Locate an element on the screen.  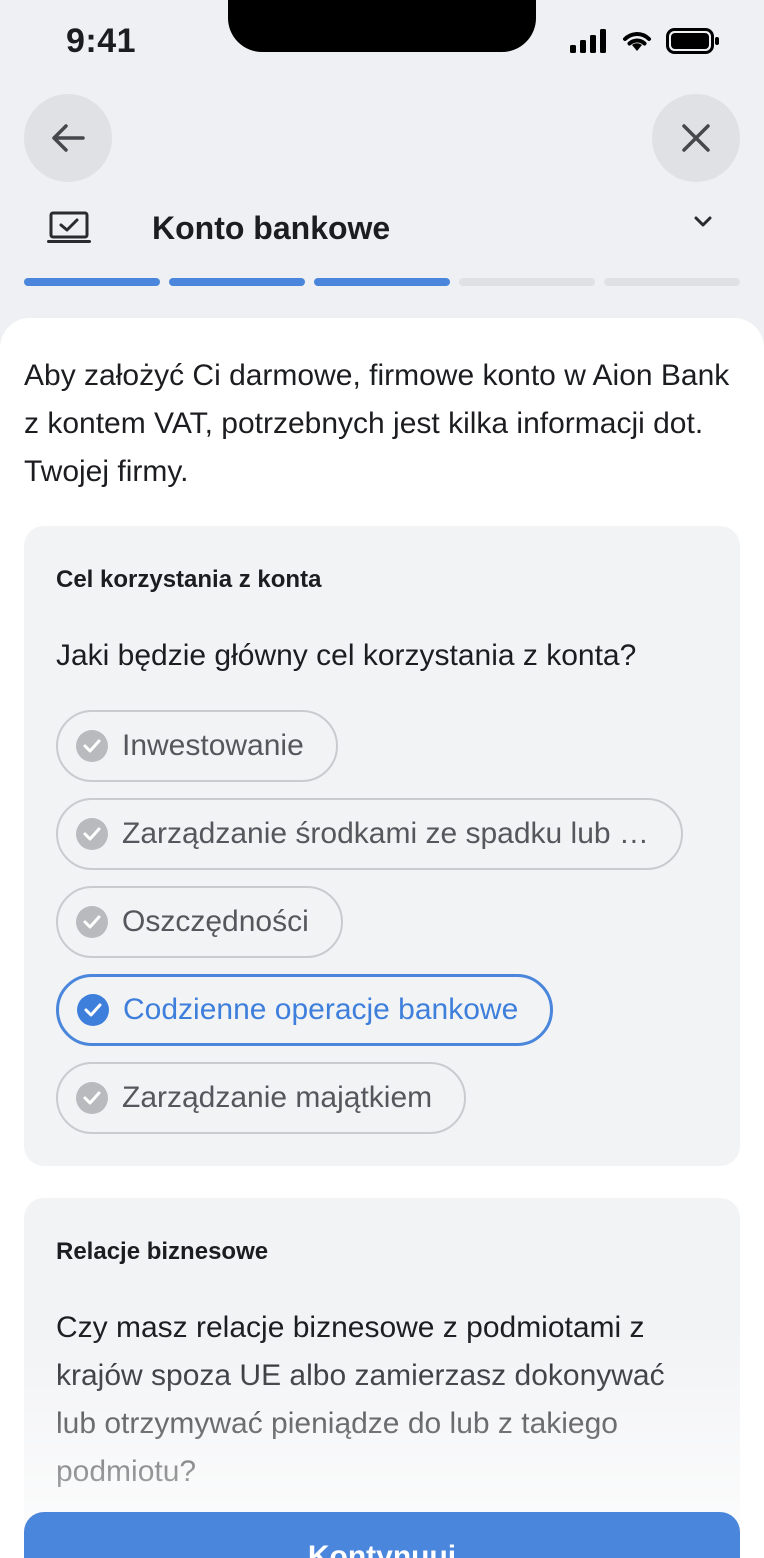
close-button is located at coordinates (696, 138).